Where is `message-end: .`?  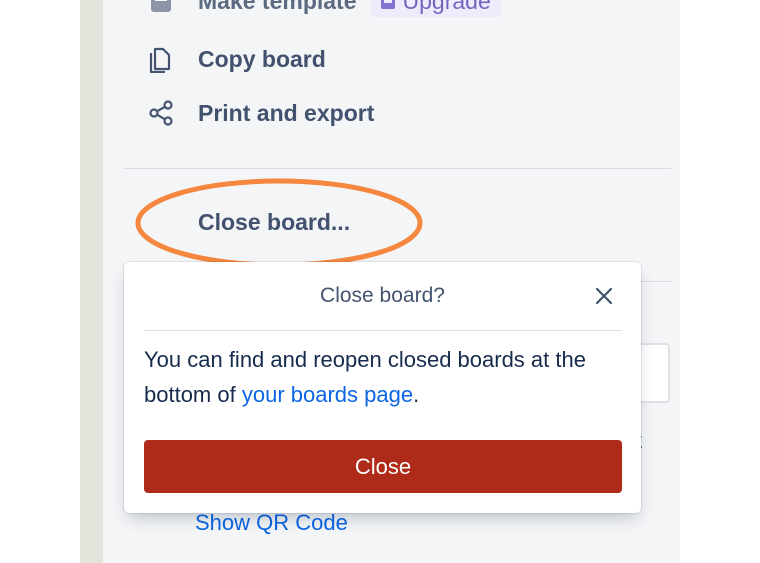
message-end: . is located at coordinates (416, 394).